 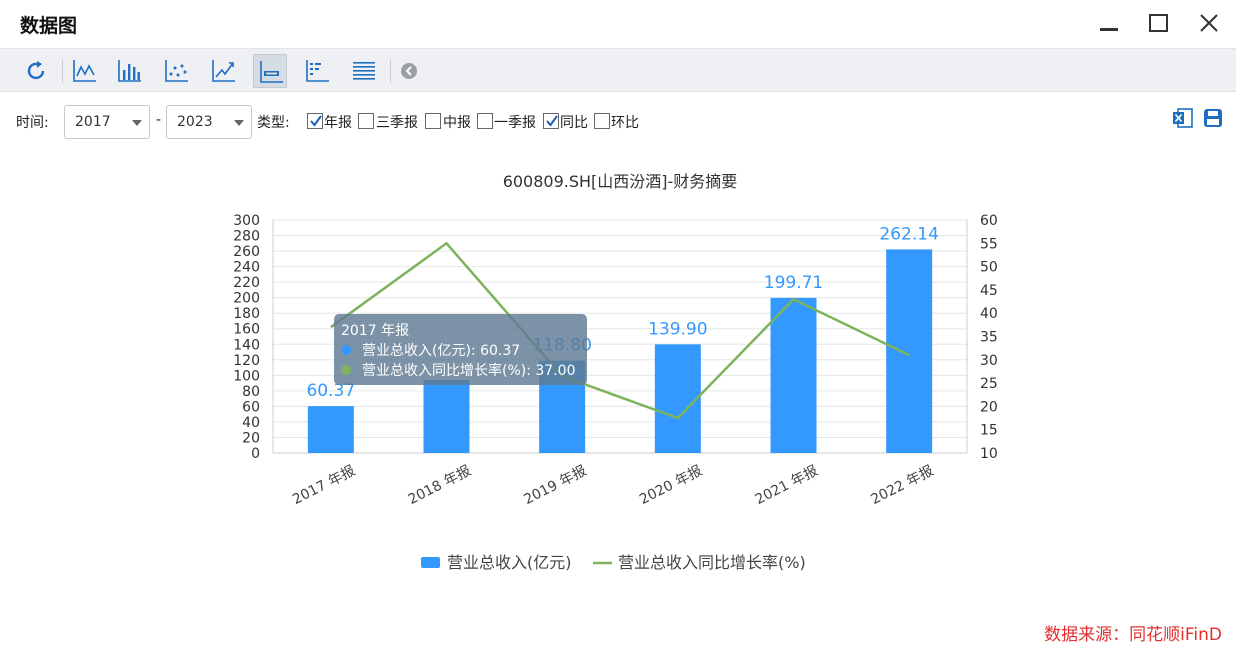 What do you see at coordinates (989, 431) in the screenshot?
I see `right-axis-tick-label: 15` at bounding box center [989, 431].